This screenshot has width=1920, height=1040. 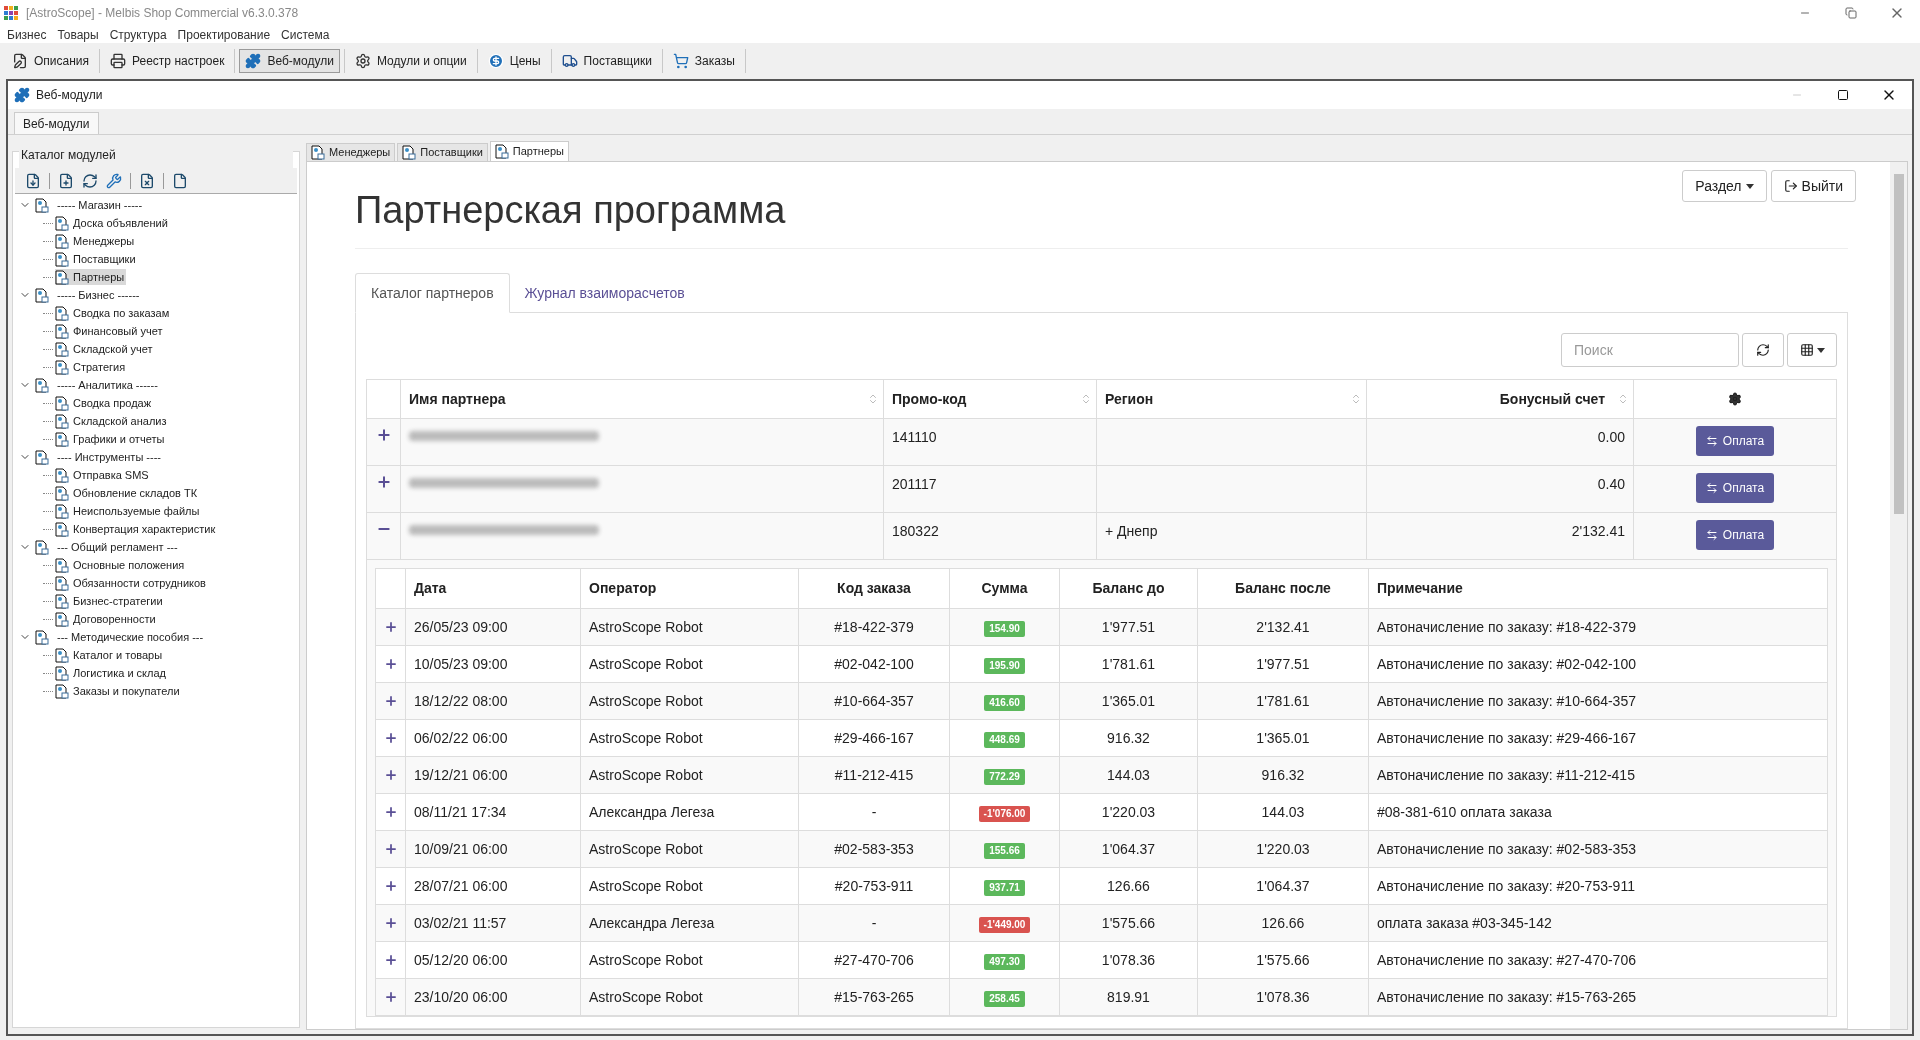 What do you see at coordinates (351, 152) in the screenshot?
I see `module-tab: Менеджеры` at bounding box center [351, 152].